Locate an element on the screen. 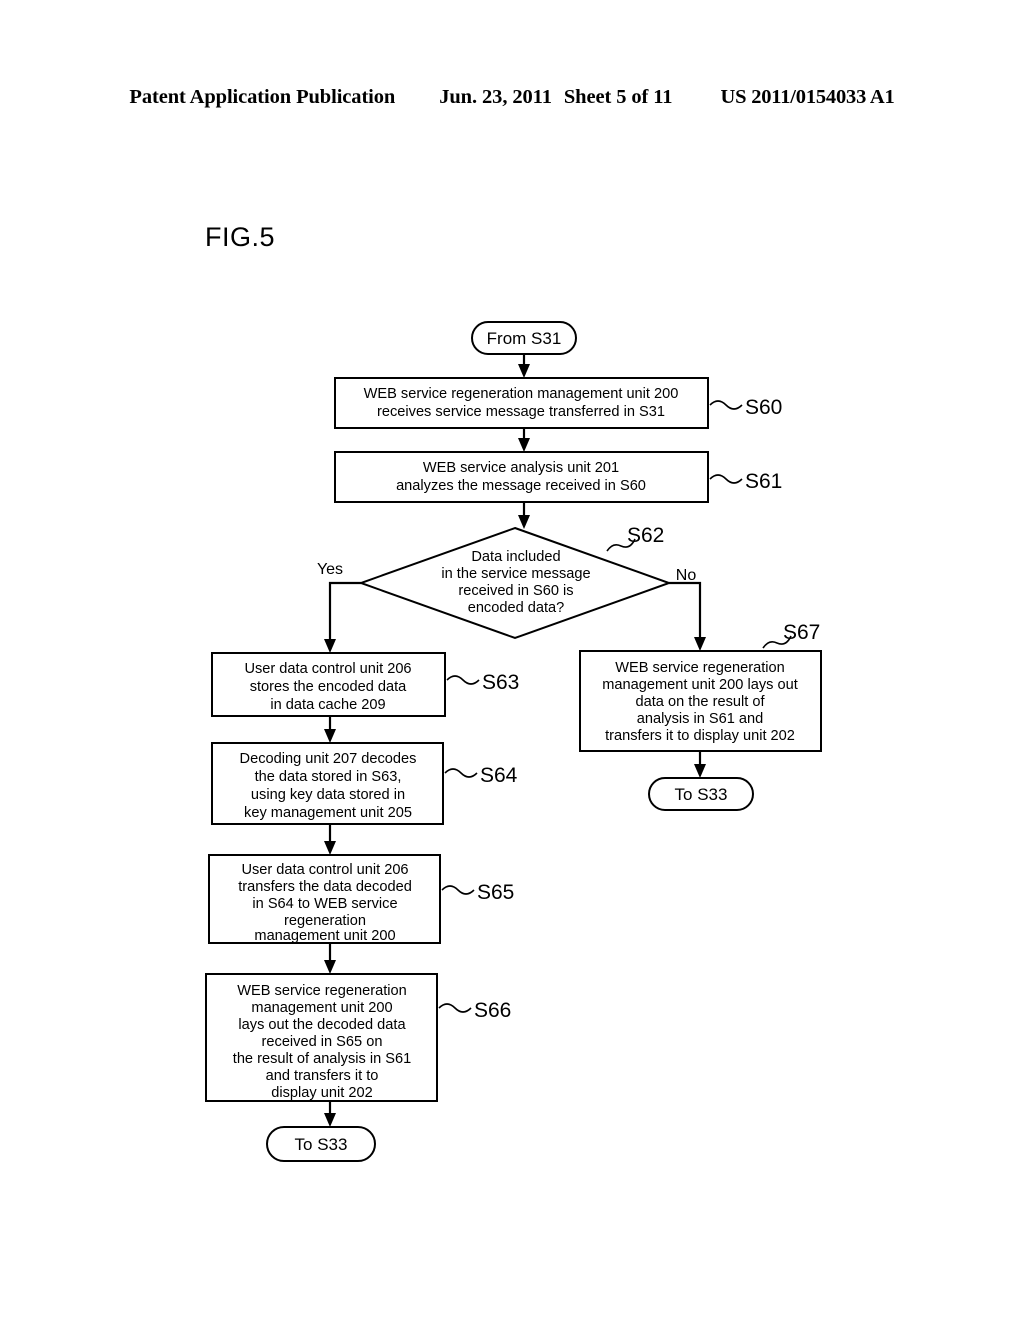 Image resolution: width=1024 pixels, height=1320 pixels. step-label-s66: S66 is located at coordinates (492, 1010).